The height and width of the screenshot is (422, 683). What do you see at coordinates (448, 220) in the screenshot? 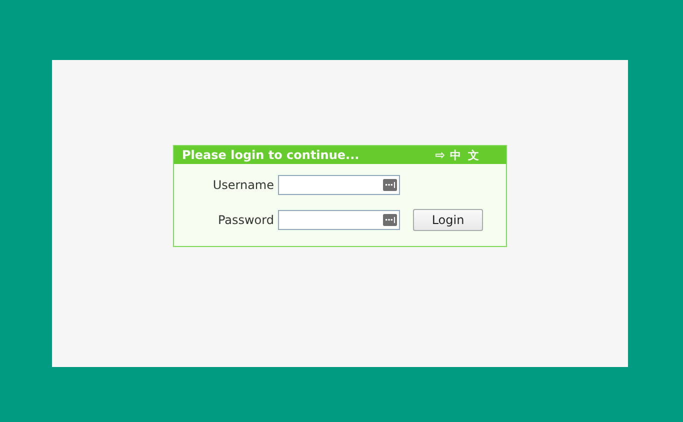
I see `login-button: Login` at bounding box center [448, 220].